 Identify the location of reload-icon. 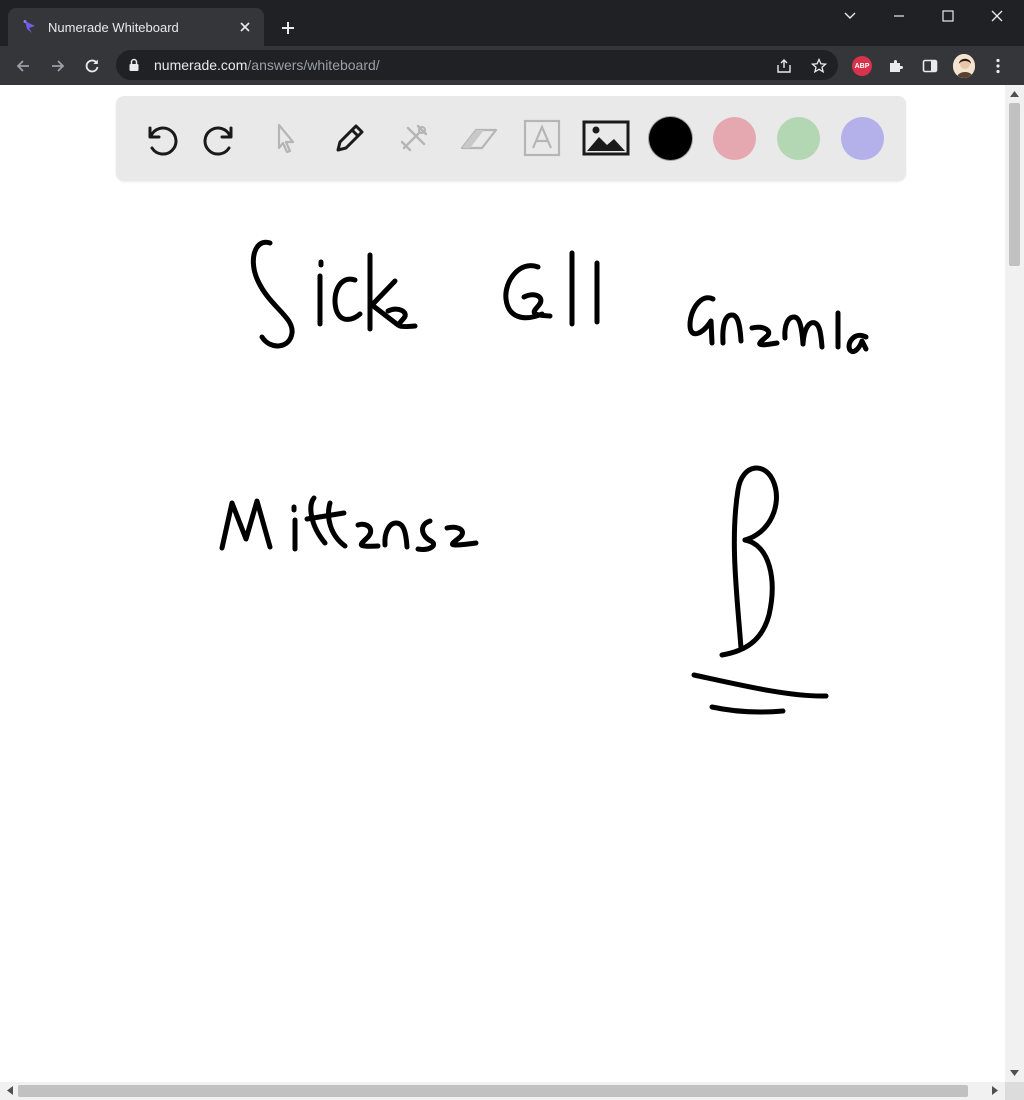
(92, 66).